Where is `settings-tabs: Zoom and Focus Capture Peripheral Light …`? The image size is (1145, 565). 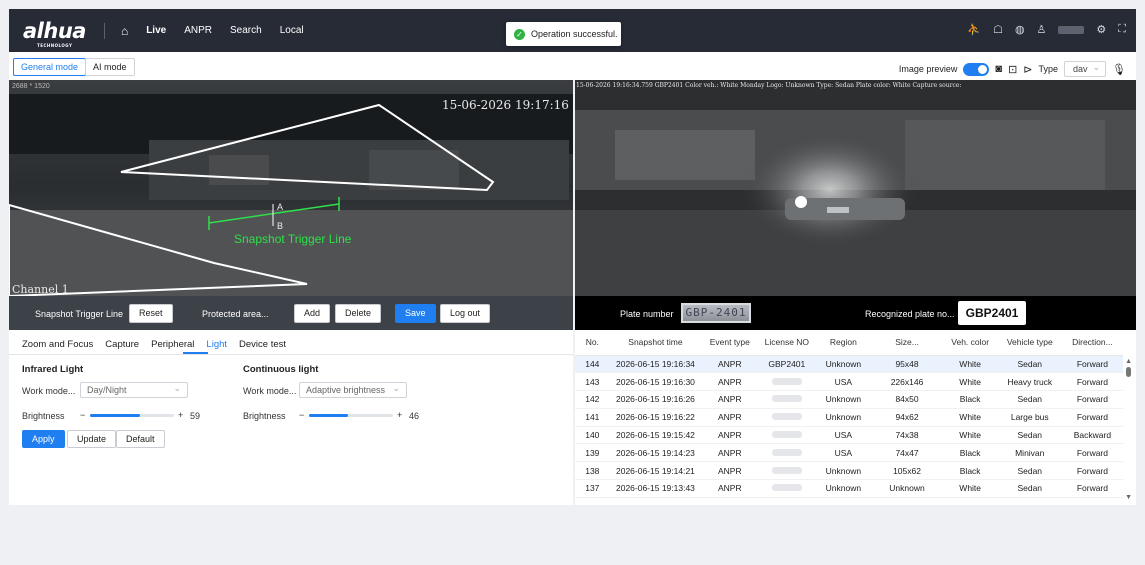 settings-tabs: Zoom and Focus Capture Peripheral Light … is located at coordinates (154, 344).